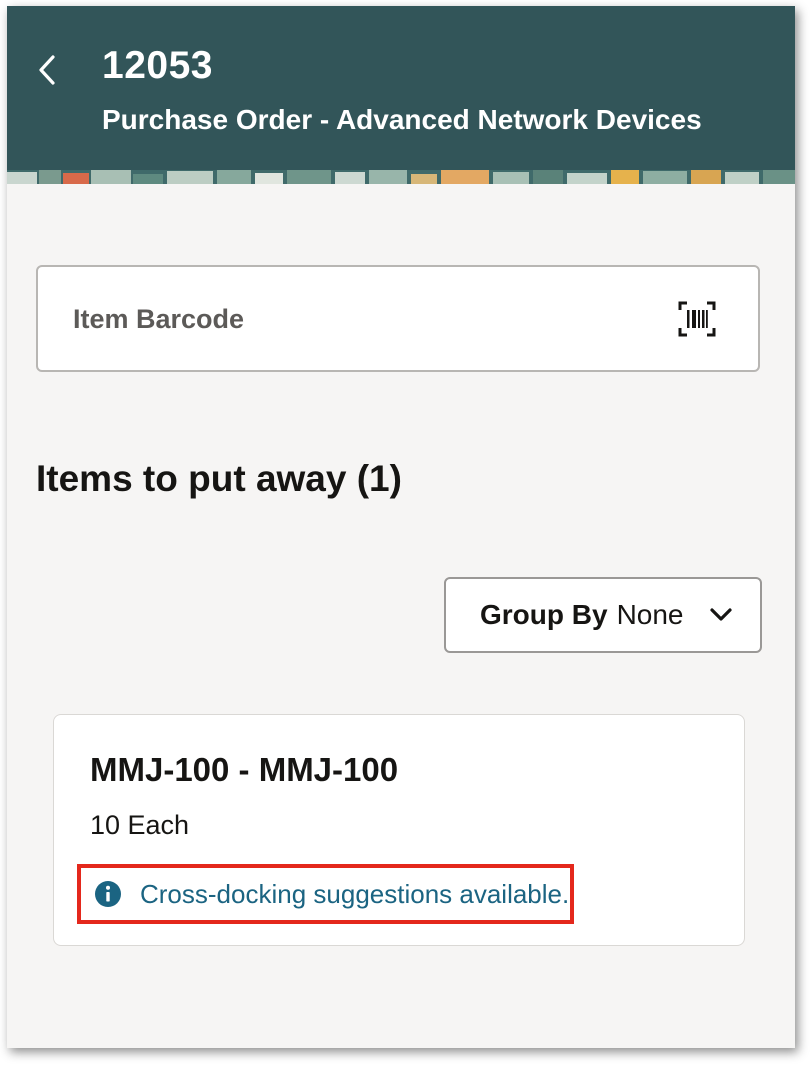 The width and height of the screenshot is (812, 1066). Describe the element at coordinates (650, 614) in the screenshot. I see `group-by-value: None` at that location.